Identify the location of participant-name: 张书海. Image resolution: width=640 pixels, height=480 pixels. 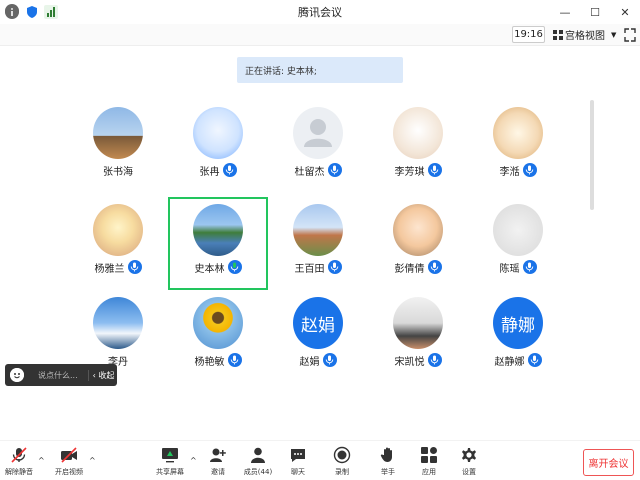
(118, 172).